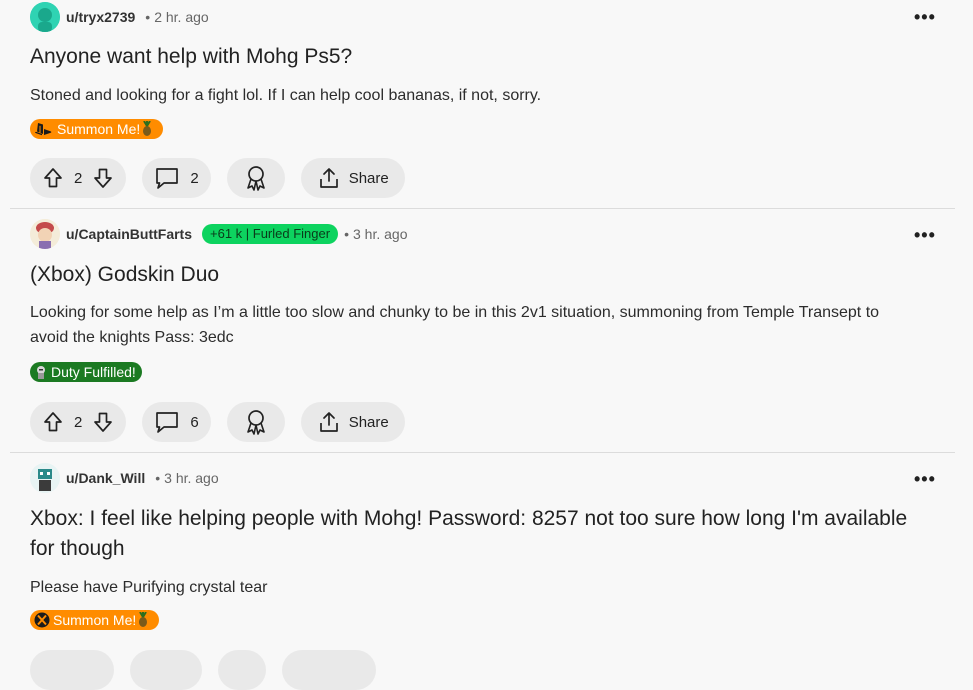 Image resolution: width=973 pixels, height=690 pixels. I want to click on user-flair: +61 k | Furled Finger, so click(270, 234).